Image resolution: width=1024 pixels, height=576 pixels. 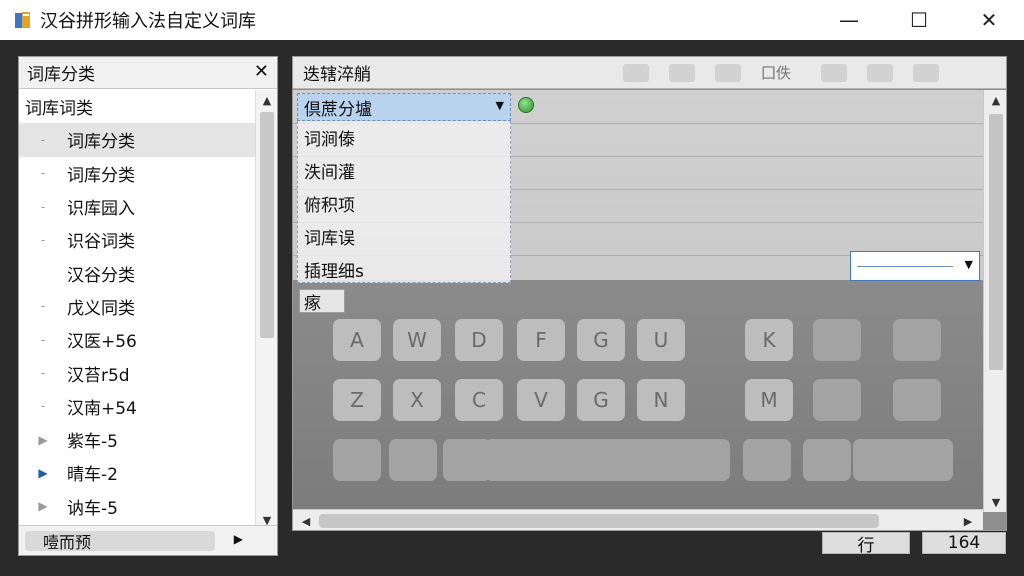 I want to click on close-panel-icon: ✕, so click(x=261, y=71).